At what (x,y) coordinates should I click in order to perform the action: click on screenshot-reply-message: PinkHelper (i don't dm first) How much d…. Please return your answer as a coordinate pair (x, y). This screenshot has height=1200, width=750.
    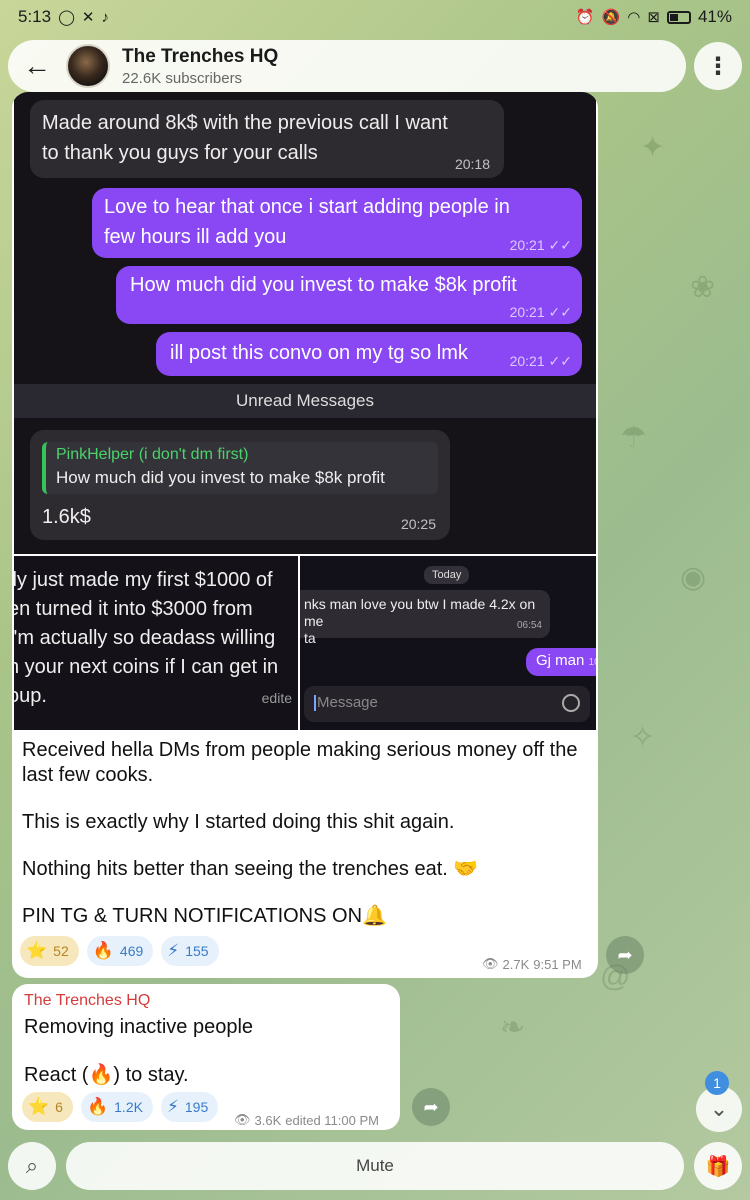
    Looking at the image, I should click on (240, 485).